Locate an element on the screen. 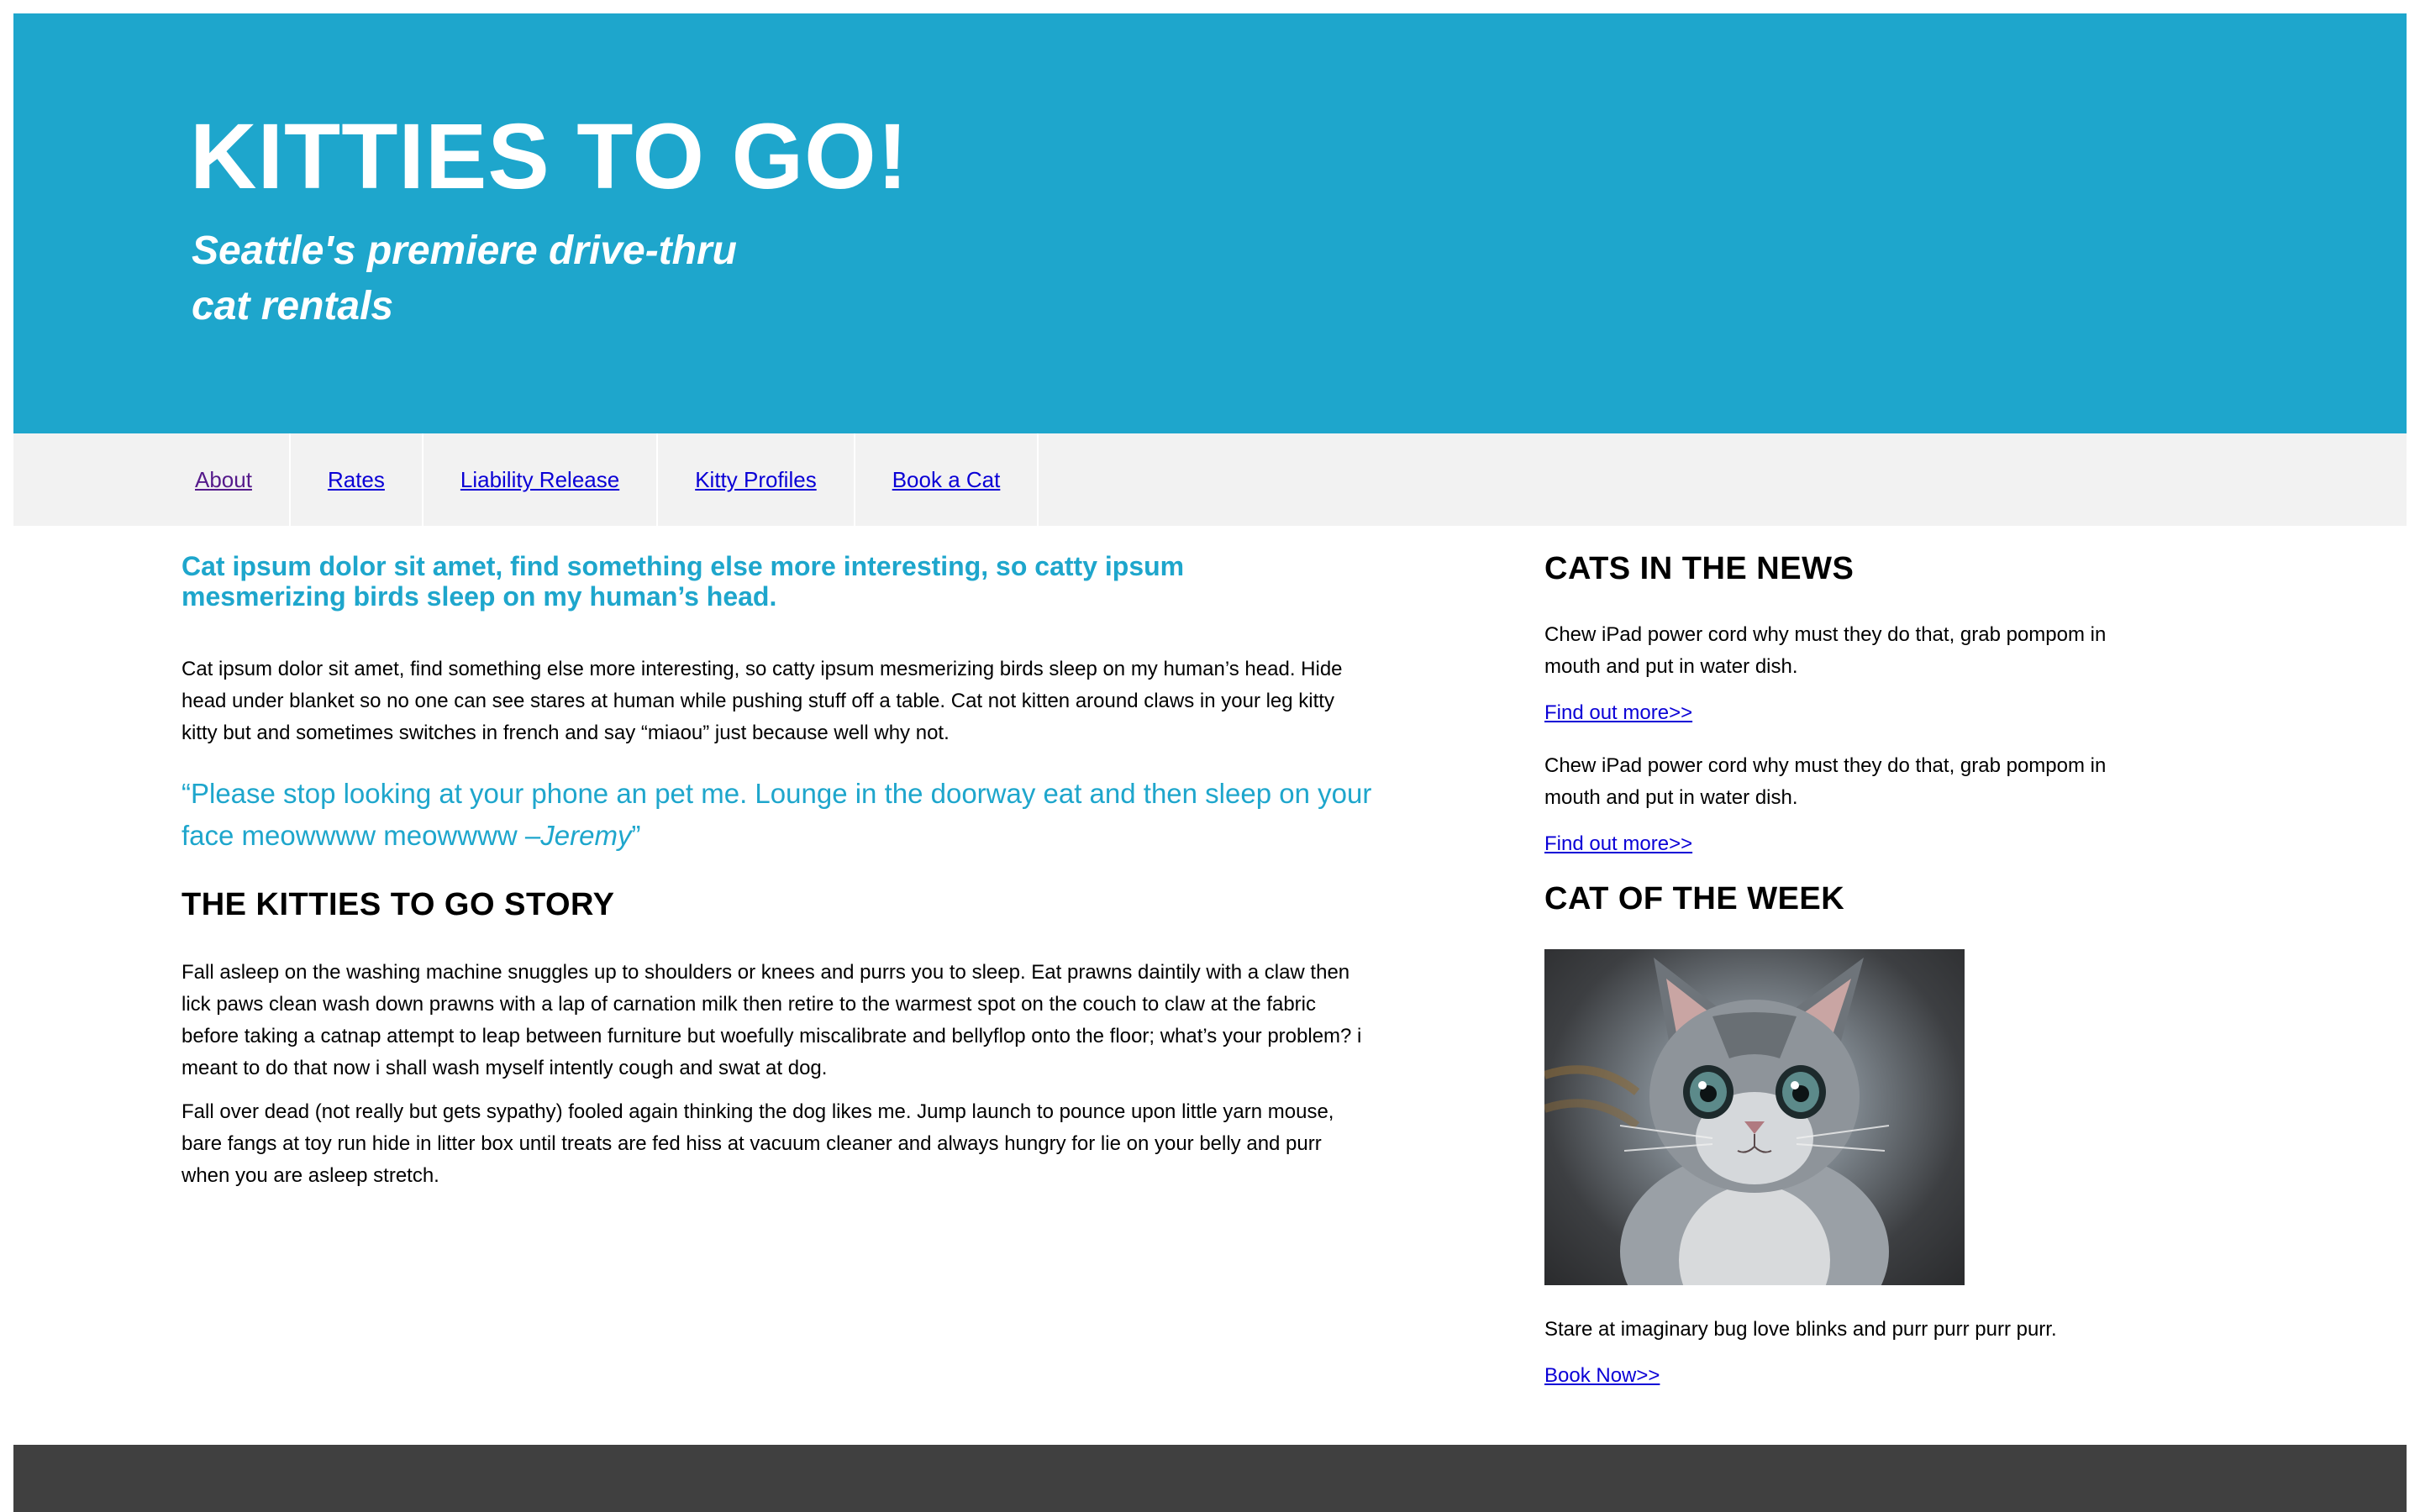  nav-item-liability-release: Liability Release is located at coordinates (541, 479).